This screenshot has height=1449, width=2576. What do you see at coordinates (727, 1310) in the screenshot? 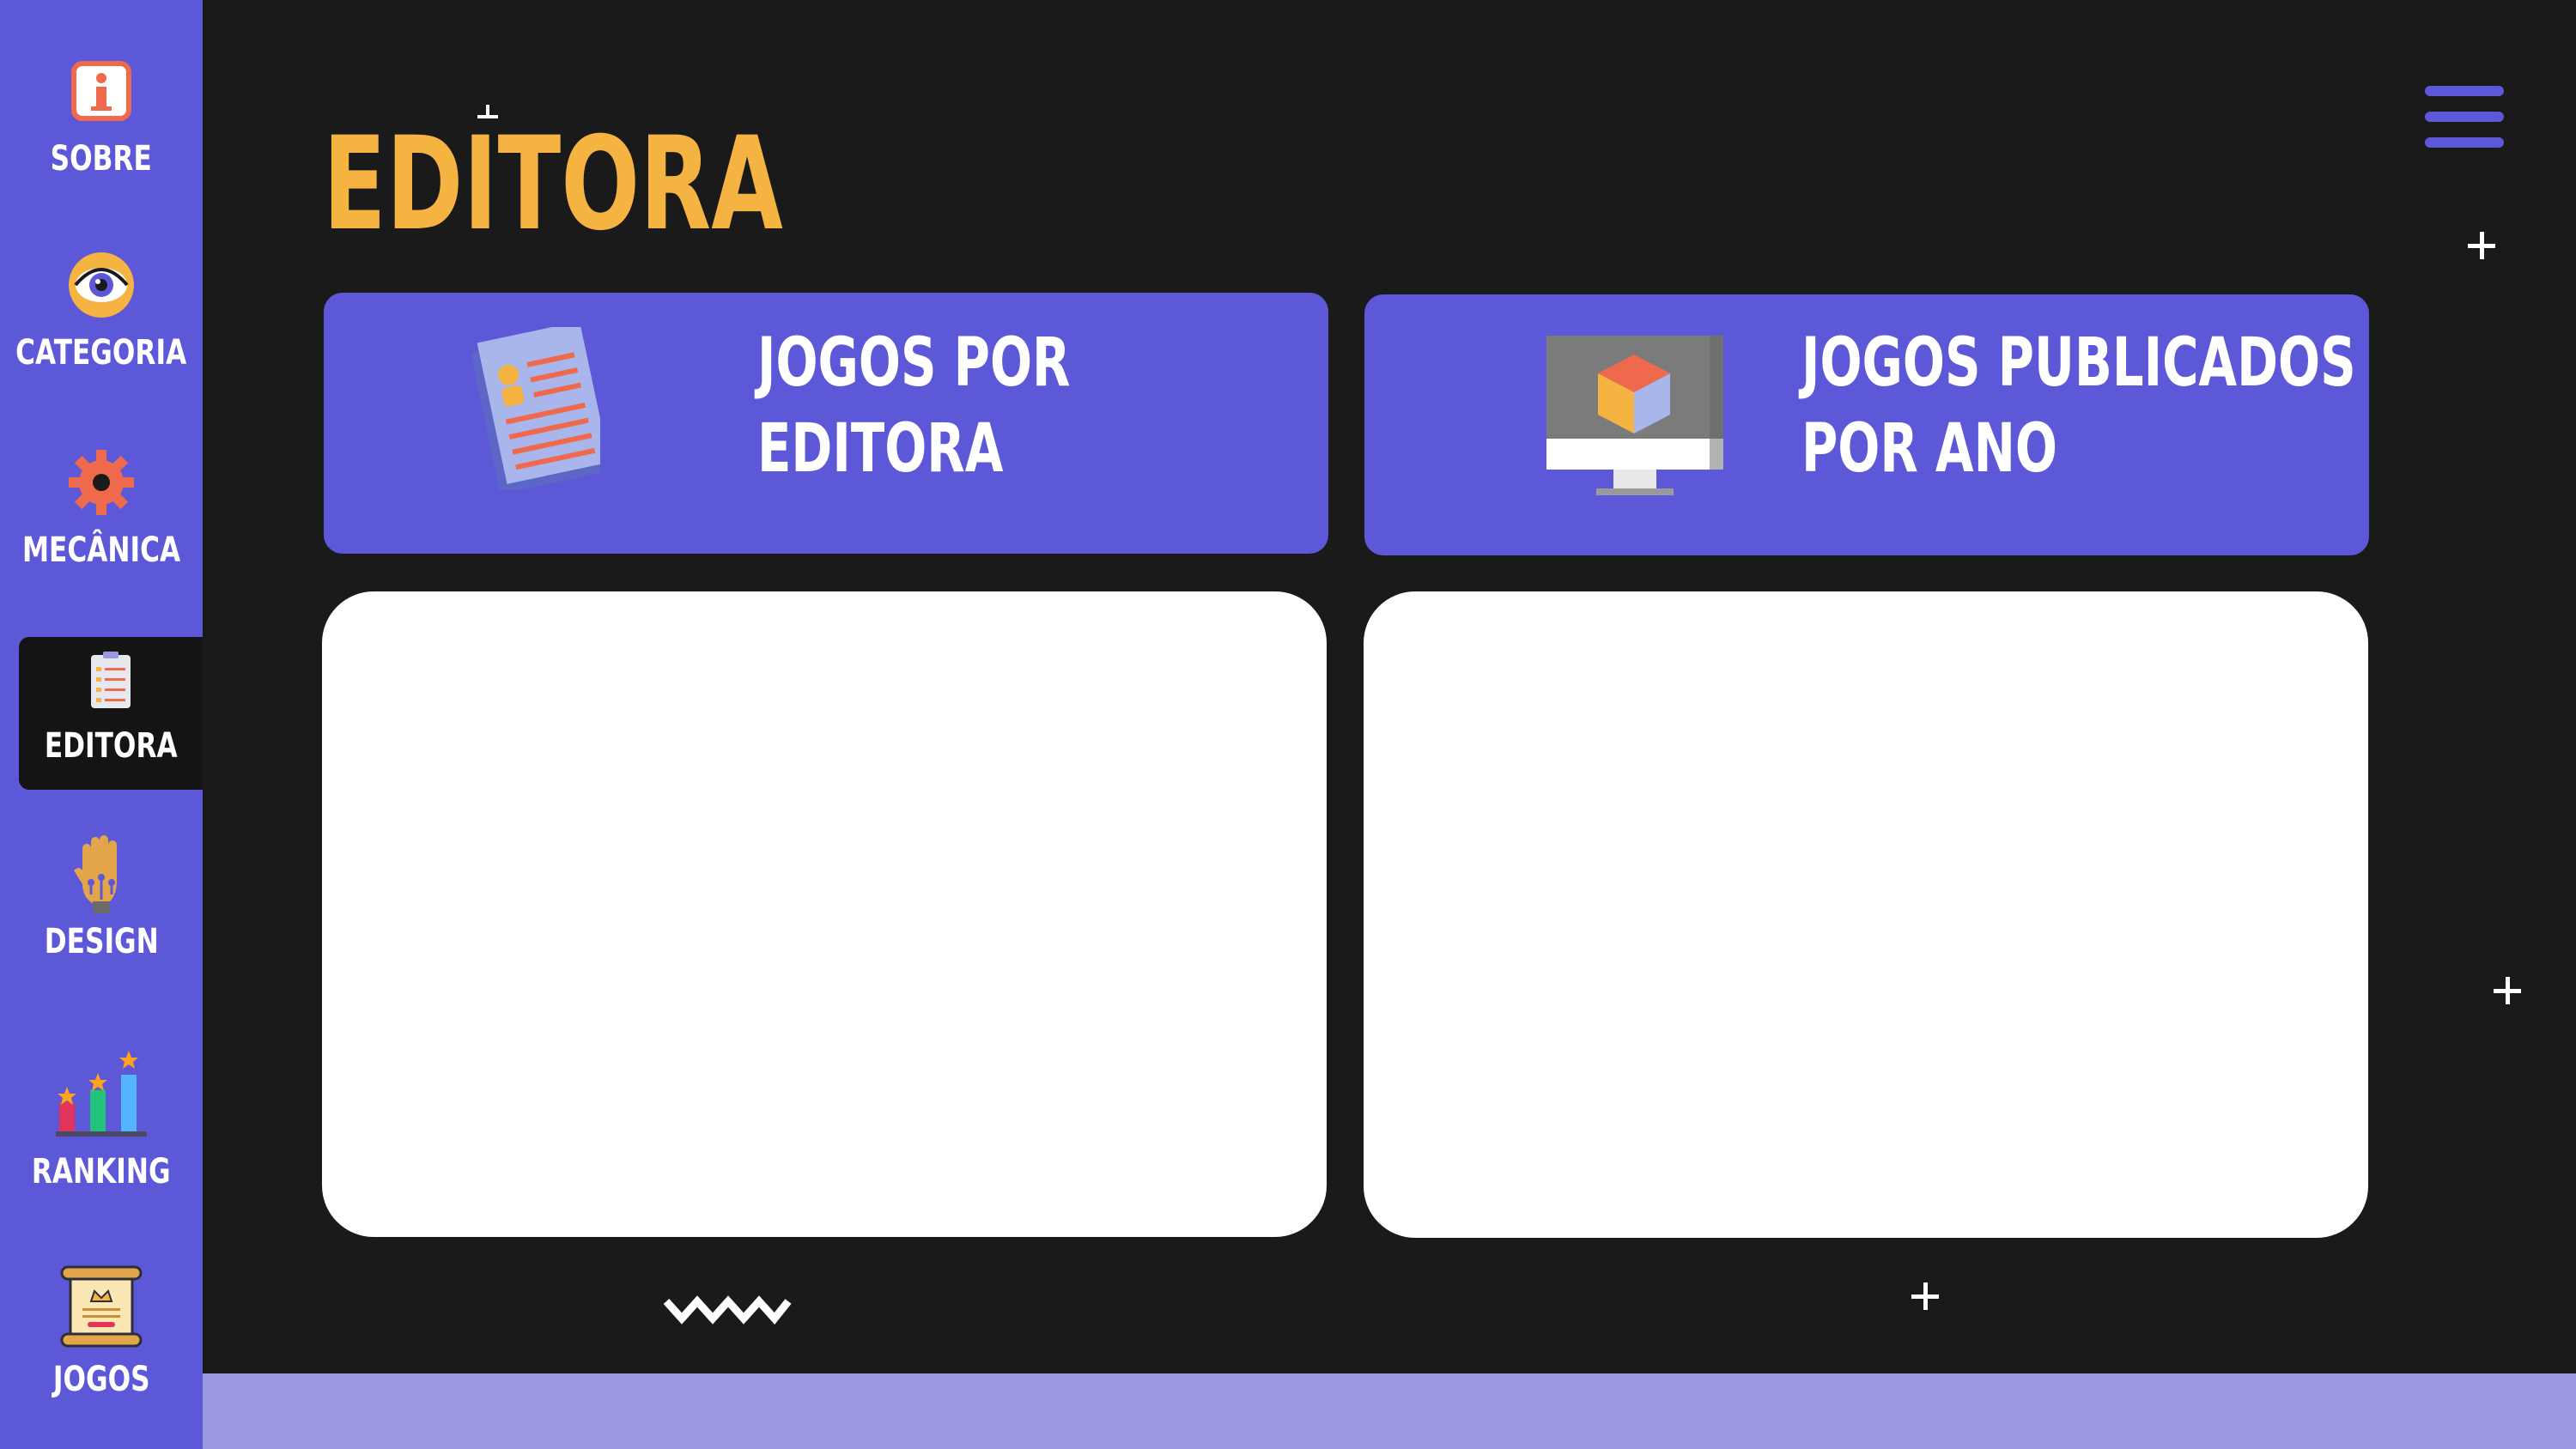
I see `decorative-zigzag-icon` at bounding box center [727, 1310].